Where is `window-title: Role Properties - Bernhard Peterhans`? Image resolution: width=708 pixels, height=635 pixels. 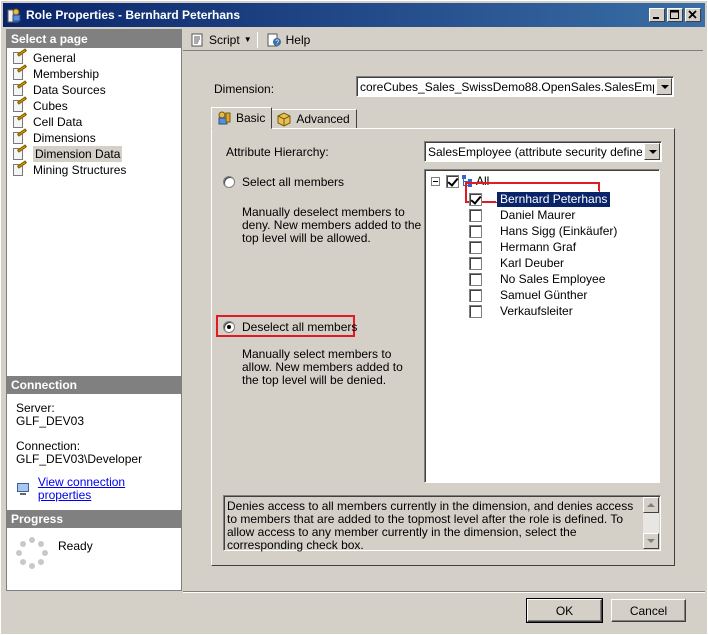 window-title: Role Properties - Bernhard Peterhans is located at coordinates (133, 15).